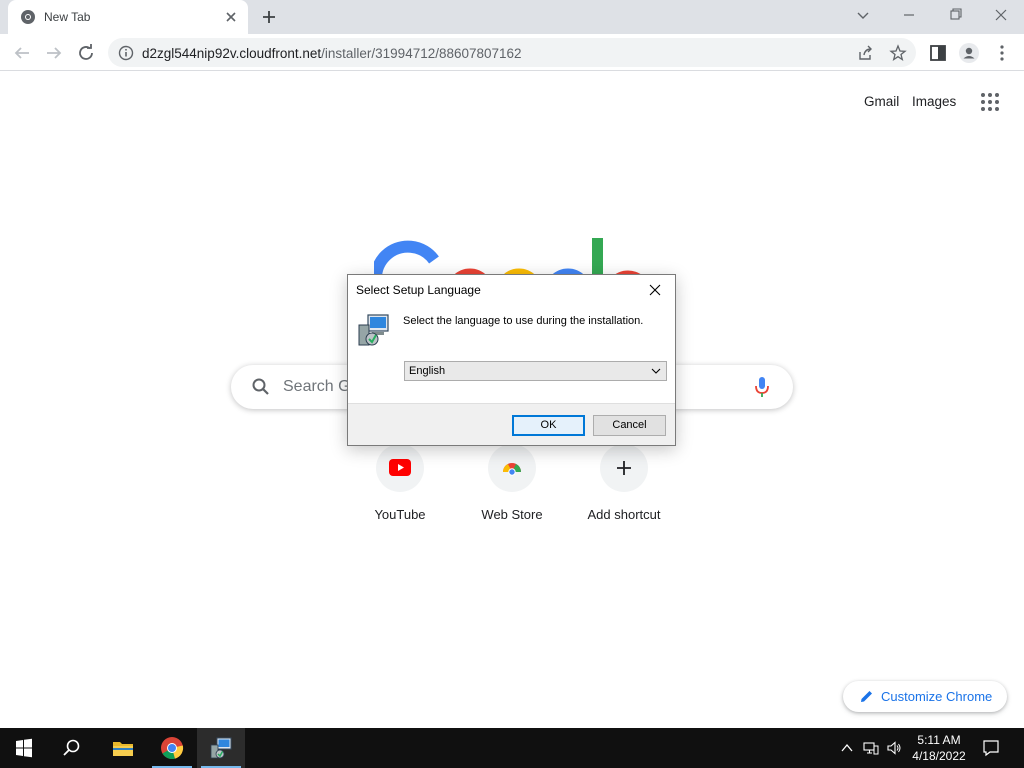  What do you see at coordinates (512, 514) in the screenshot?
I see `shortcut-label: Web Store` at bounding box center [512, 514].